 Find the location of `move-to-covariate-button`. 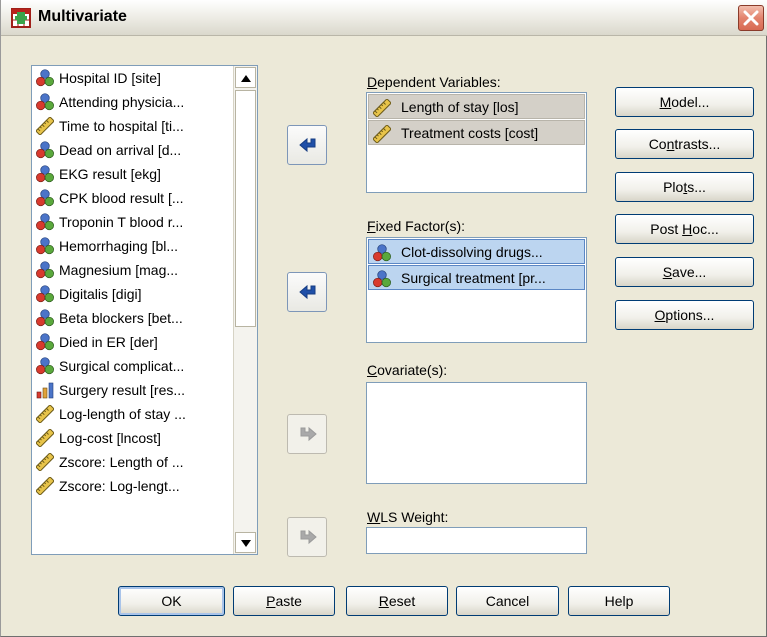

move-to-covariate-button is located at coordinates (307, 434).